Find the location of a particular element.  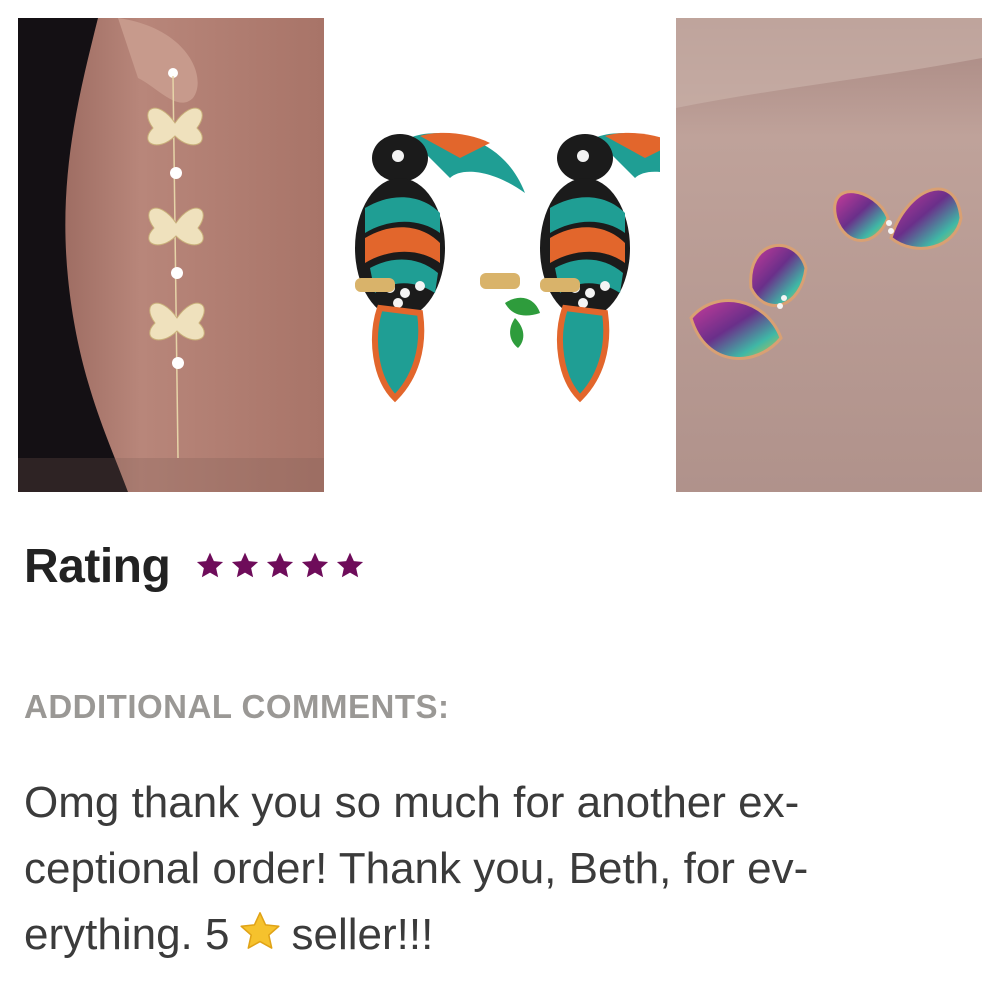

rating-stars is located at coordinates (280, 566).